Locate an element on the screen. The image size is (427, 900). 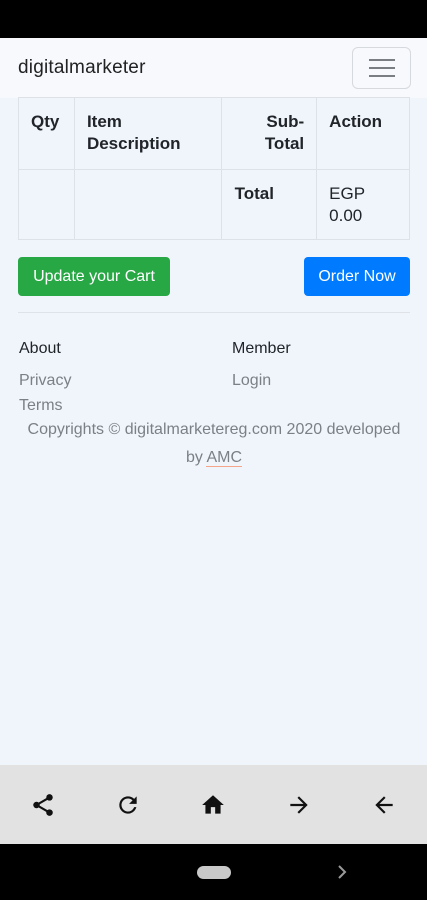
home-icon is located at coordinates (213, 804).